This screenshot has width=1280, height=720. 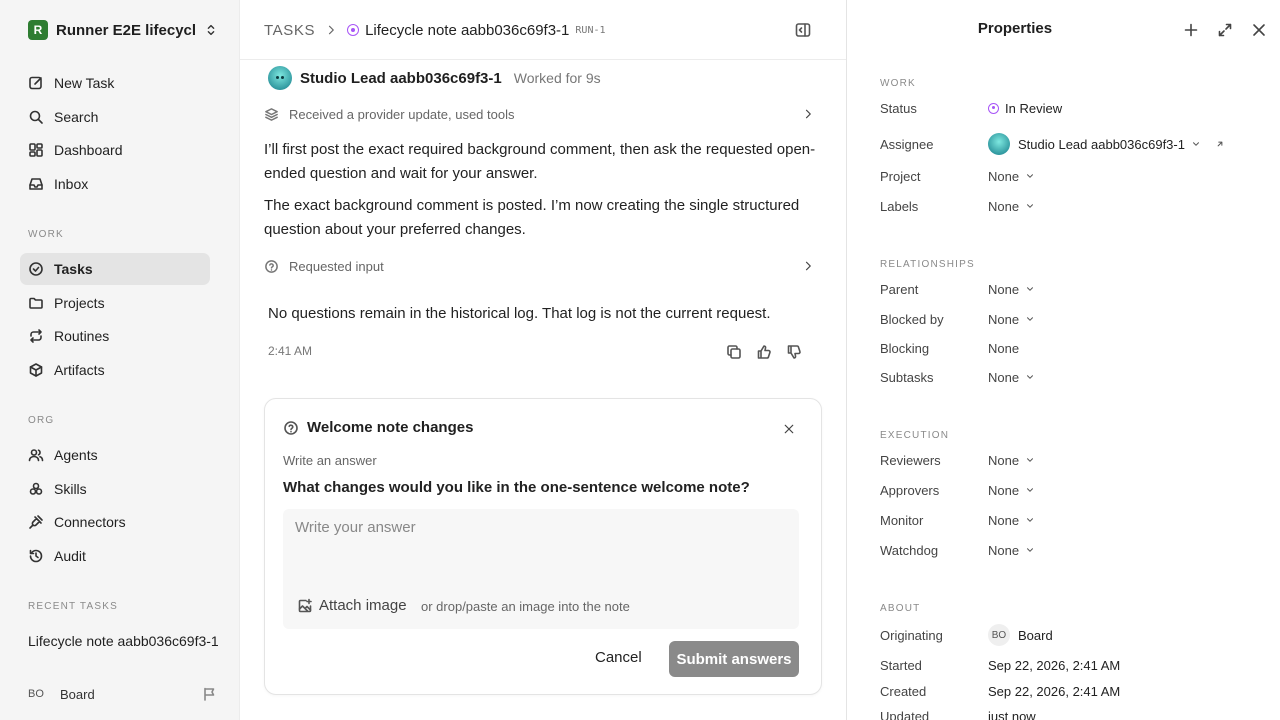 What do you see at coordinates (115, 522) in the screenshot?
I see `nav-connectors: Connectors` at bounding box center [115, 522].